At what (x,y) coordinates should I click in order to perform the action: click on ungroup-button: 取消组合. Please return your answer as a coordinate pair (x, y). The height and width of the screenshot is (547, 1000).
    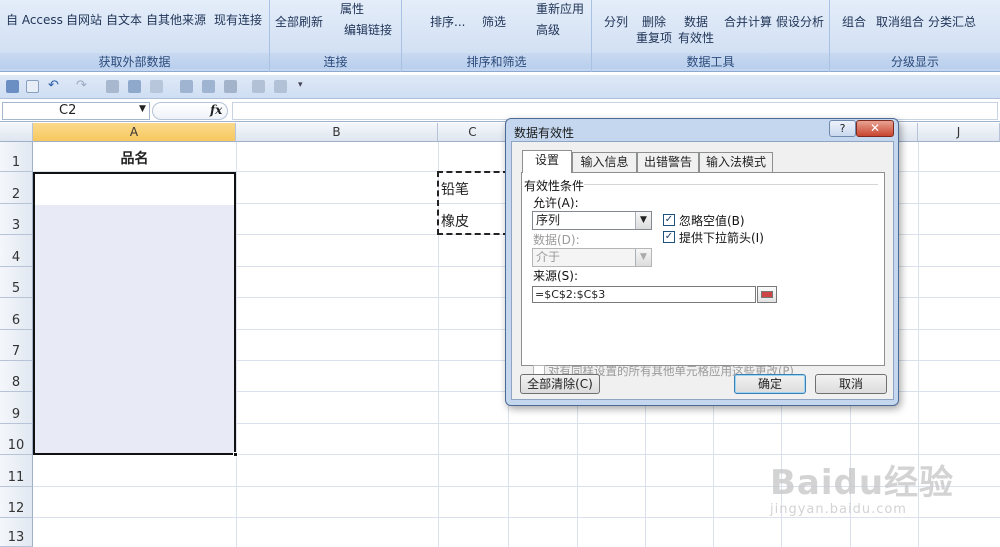
    Looking at the image, I should click on (900, 21).